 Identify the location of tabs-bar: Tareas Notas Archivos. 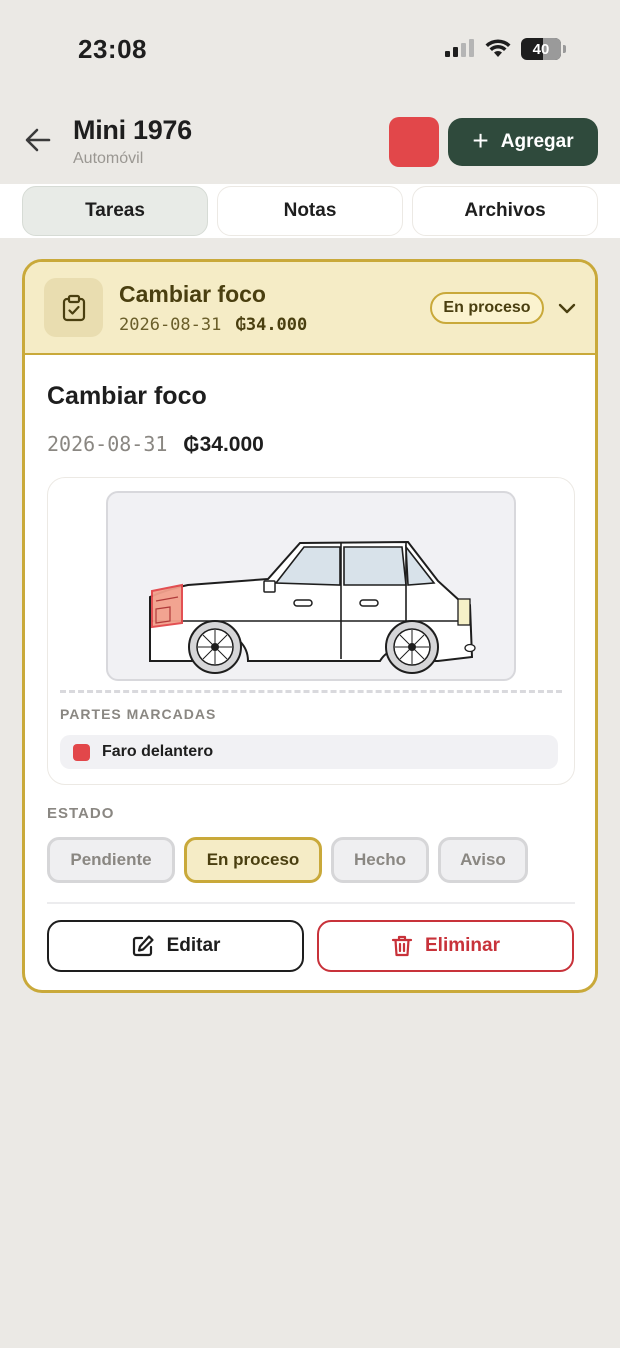
(310, 211).